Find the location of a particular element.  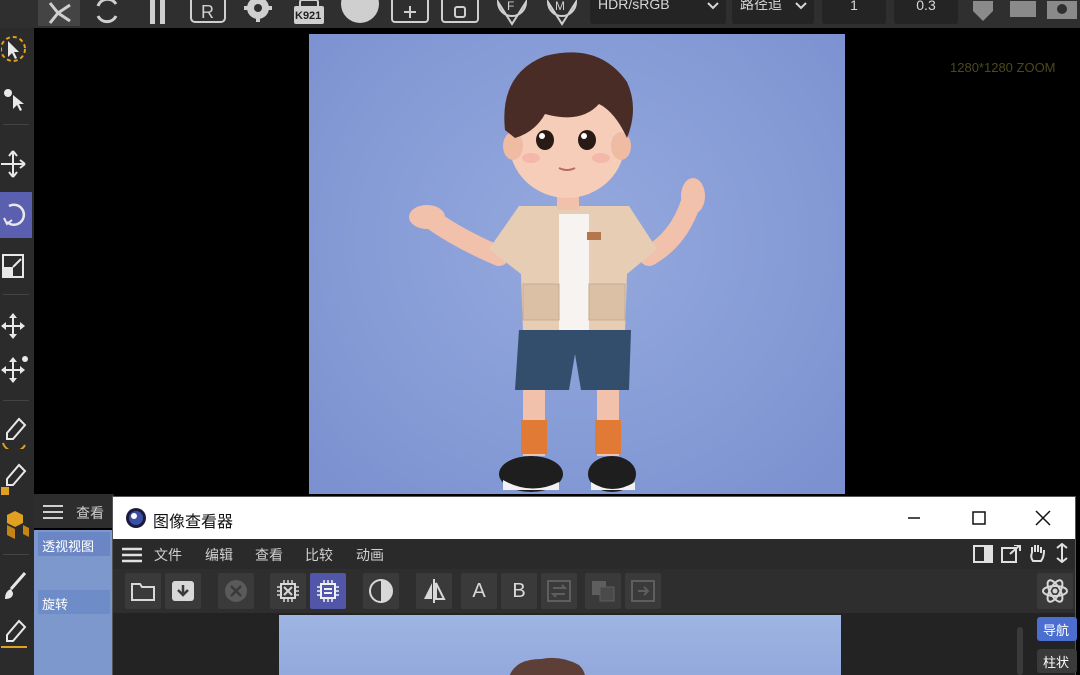

close-button is located at coordinates (1043, 518).